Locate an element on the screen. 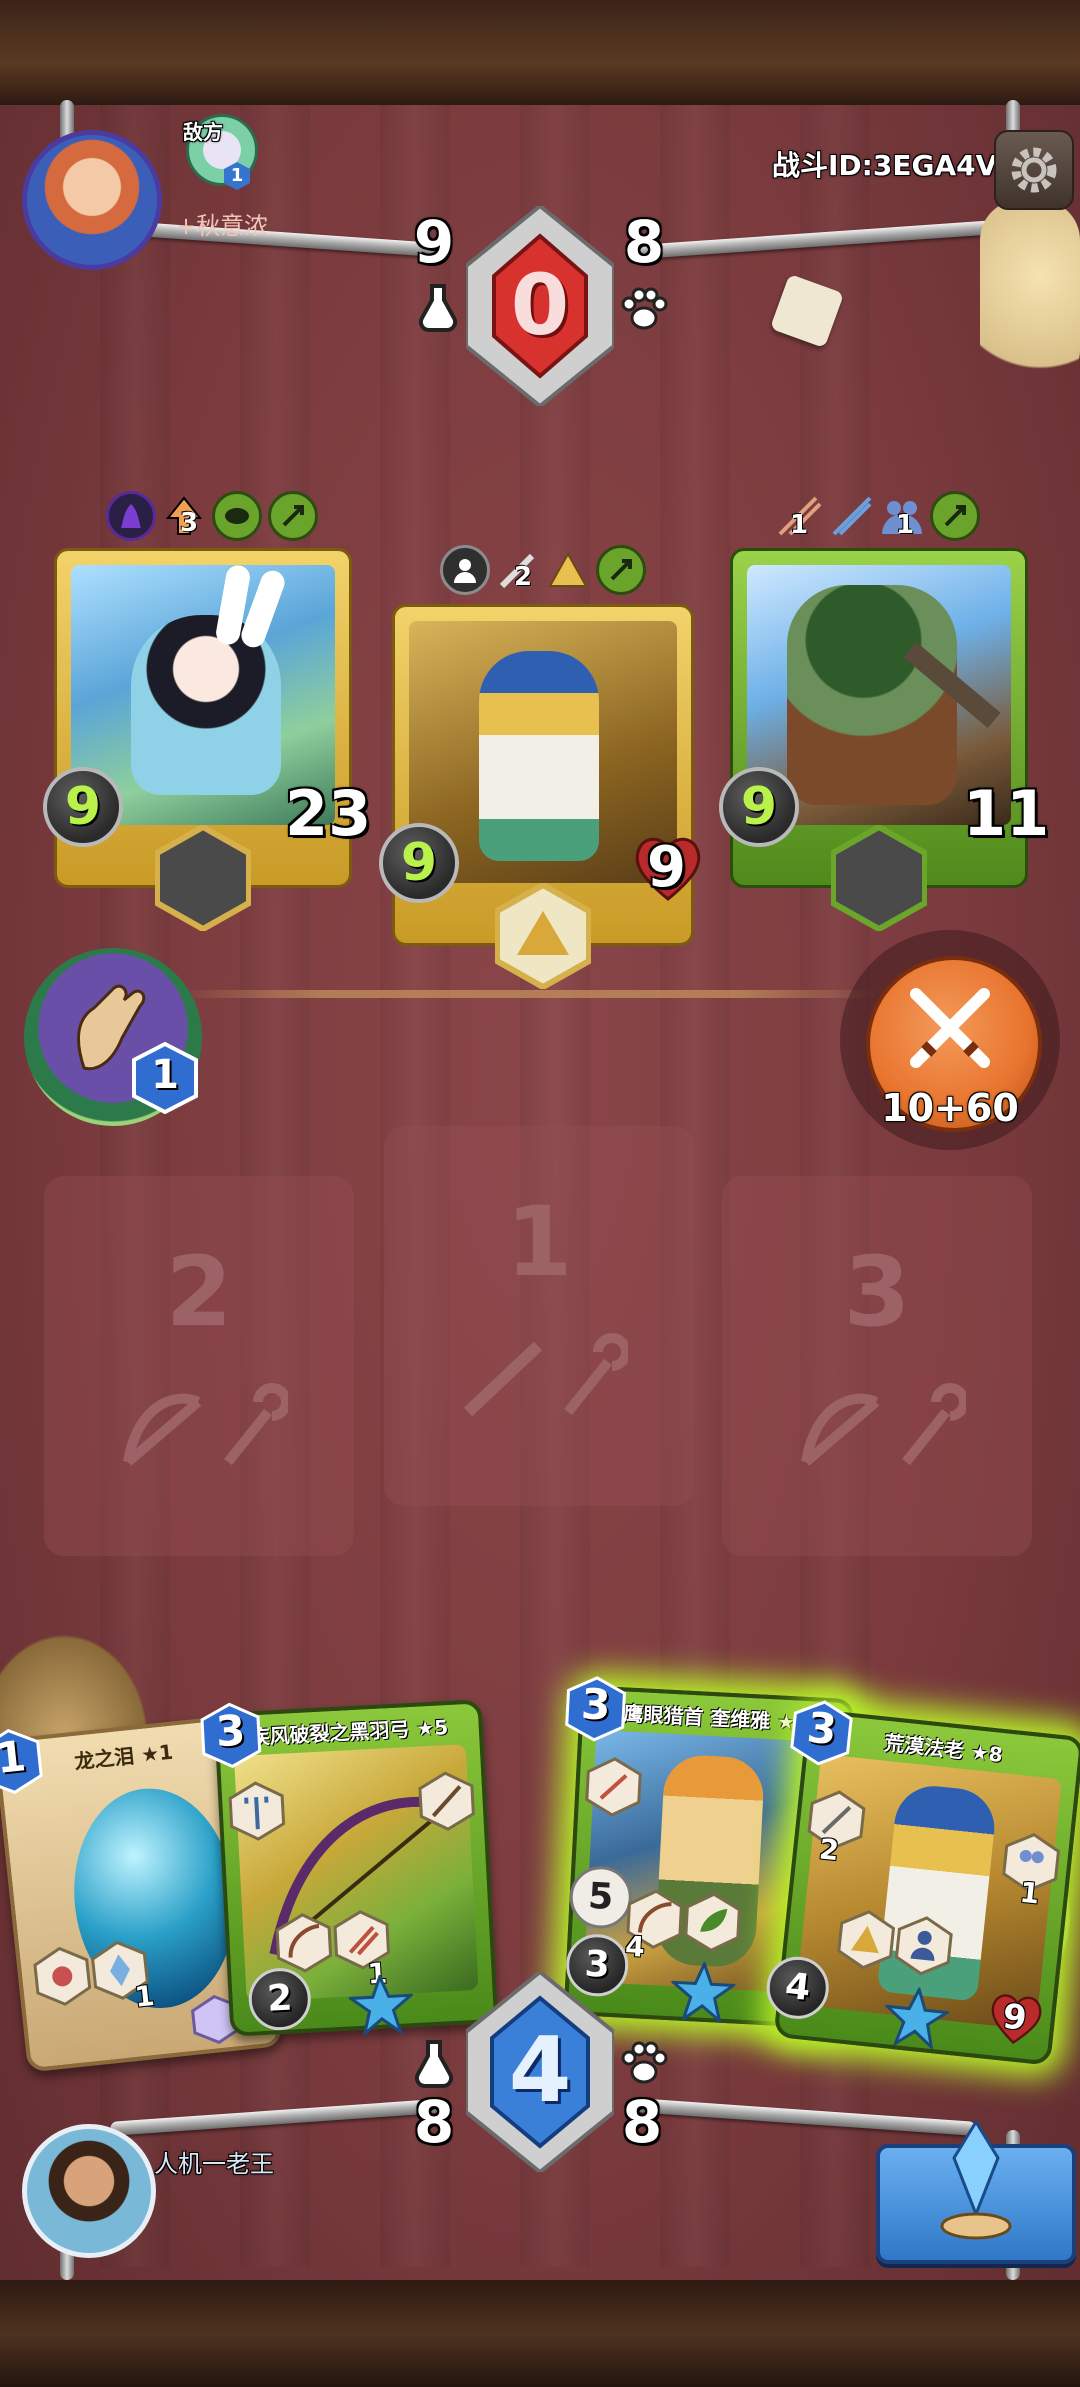  group-icon: 1 is located at coordinates (902, 517).